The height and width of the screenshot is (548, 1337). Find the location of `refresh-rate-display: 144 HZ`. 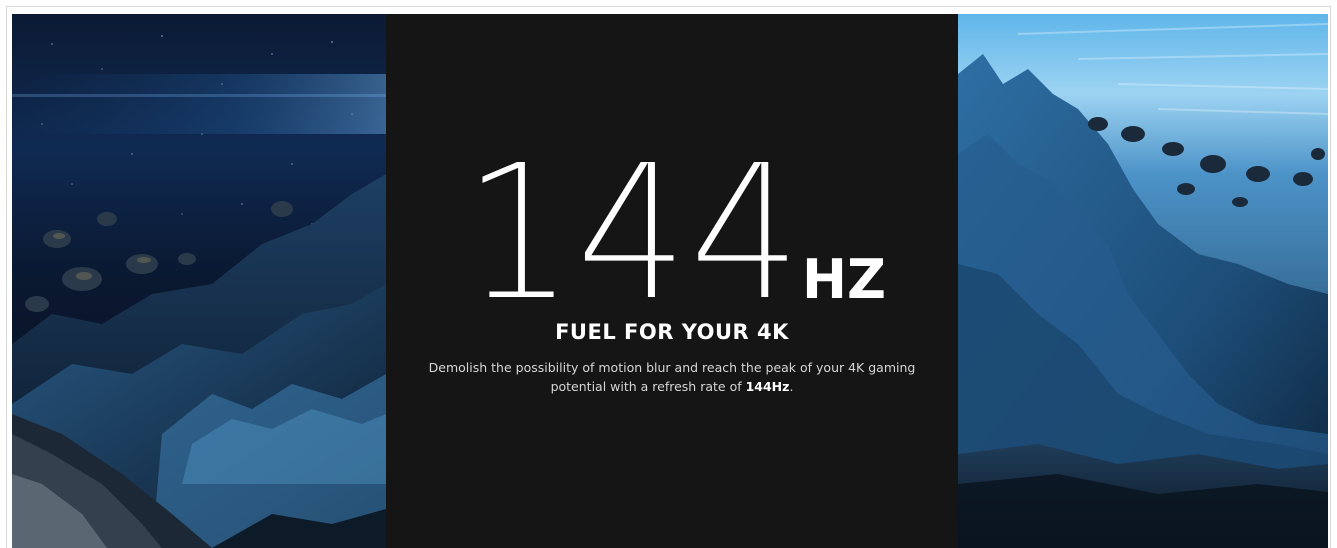

refresh-rate-display: 144 HZ is located at coordinates (672, 231).